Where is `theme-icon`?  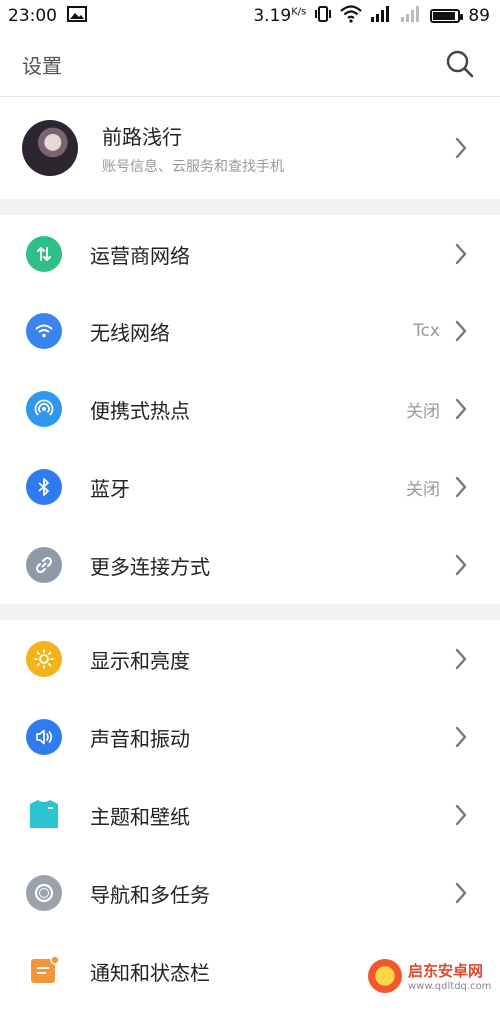
theme-icon is located at coordinates (44, 815).